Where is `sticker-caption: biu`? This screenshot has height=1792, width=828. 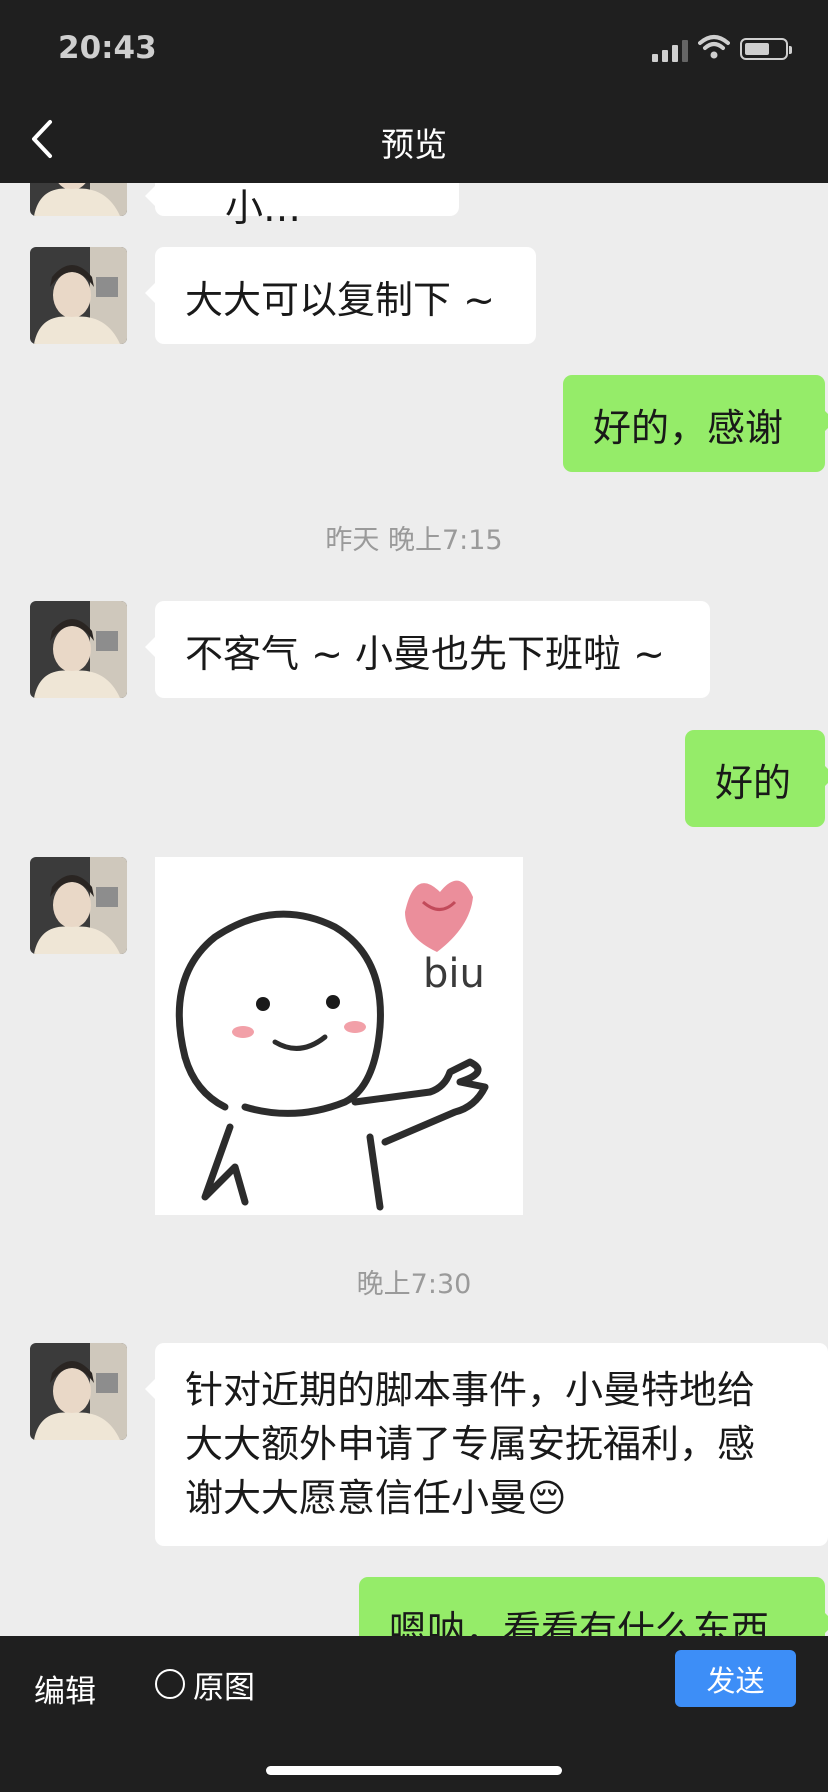
sticker-caption: biu is located at coordinates (454, 974).